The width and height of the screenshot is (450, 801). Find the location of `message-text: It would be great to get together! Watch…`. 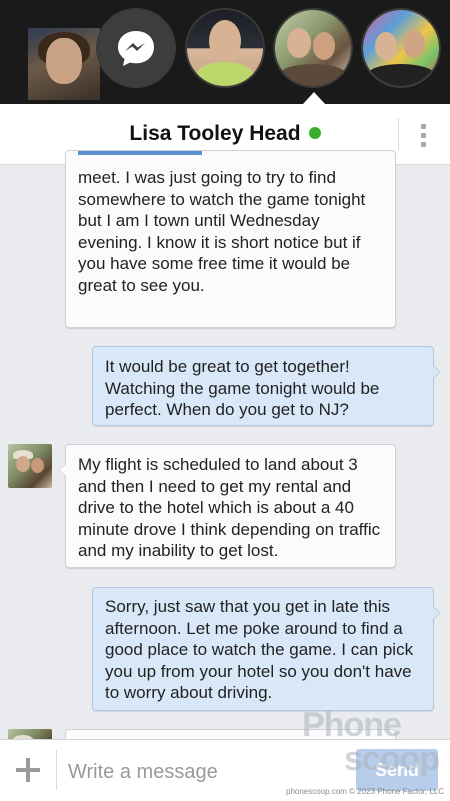

message-text: It would be great to get together! Watch… is located at coordinates (242, 388).